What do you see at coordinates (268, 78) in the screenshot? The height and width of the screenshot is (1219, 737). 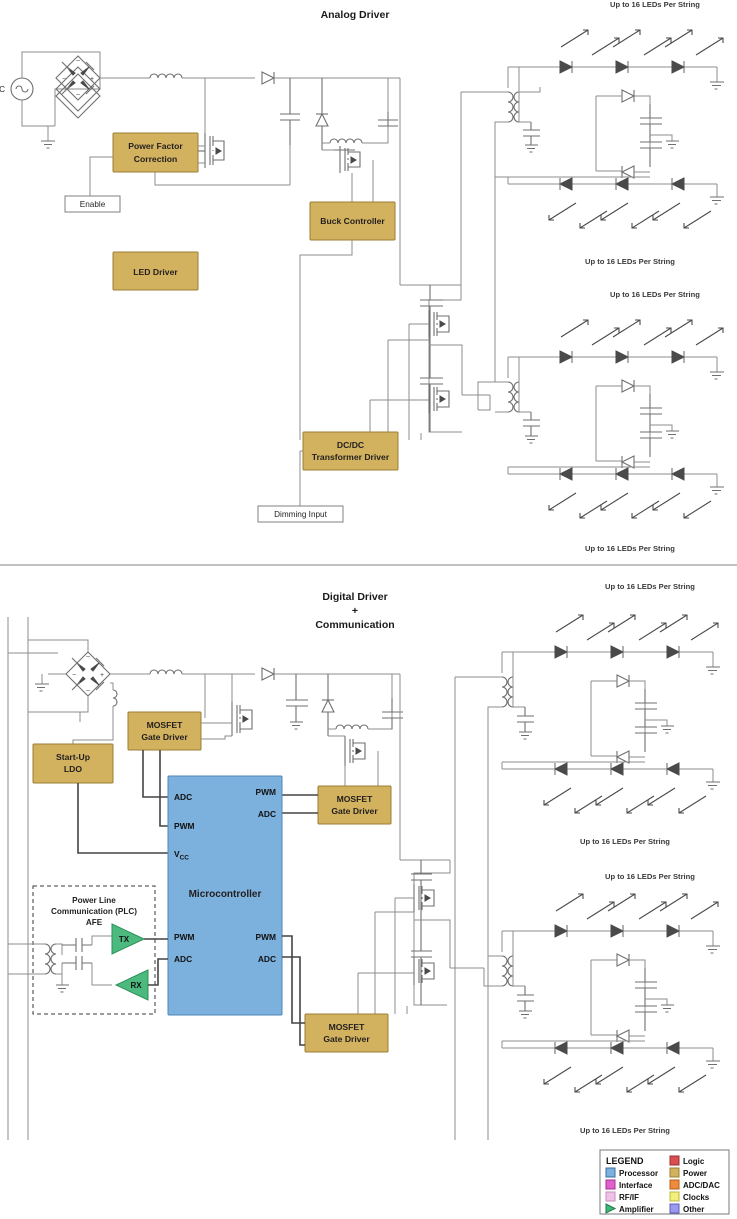 I see `pfc-output-diode` at bounding box center [268, 78].